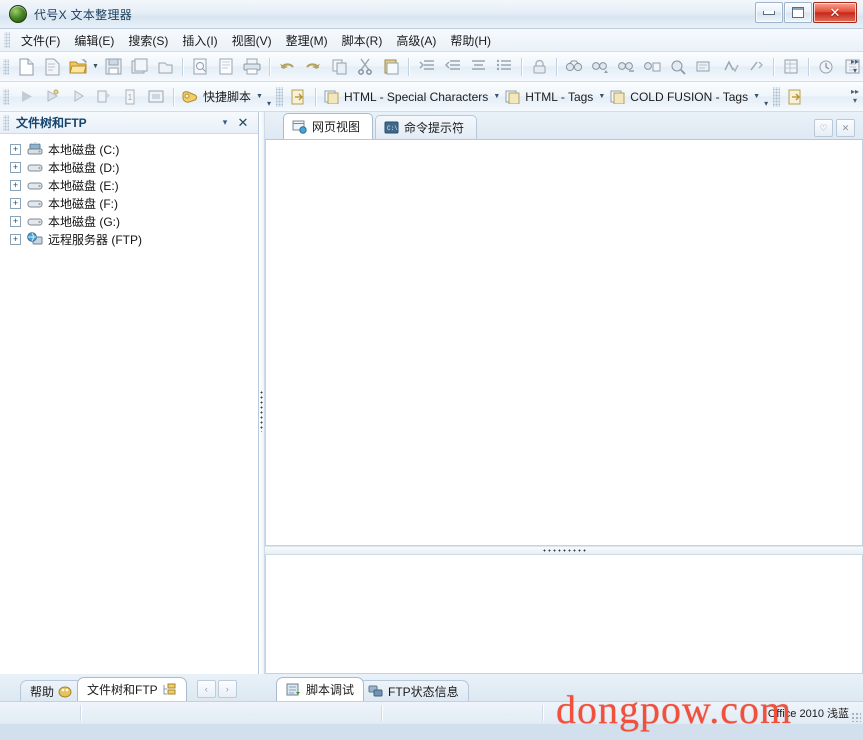 This screenshot has height=740, width=863. Describe the element at coordinates (129, 149) in the screenshot. I see `tree-item-drive-c: + 本地磁盘 (C:)` at that location.